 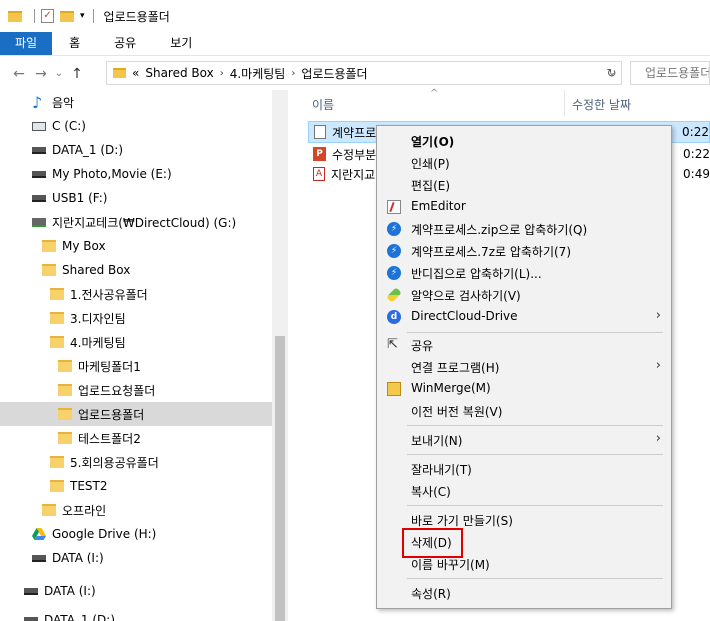 What do you see at coordinates (280, 478) in the screenshot?
I see `nav-scrollbar-thumb` at bounding box center [280, 478].